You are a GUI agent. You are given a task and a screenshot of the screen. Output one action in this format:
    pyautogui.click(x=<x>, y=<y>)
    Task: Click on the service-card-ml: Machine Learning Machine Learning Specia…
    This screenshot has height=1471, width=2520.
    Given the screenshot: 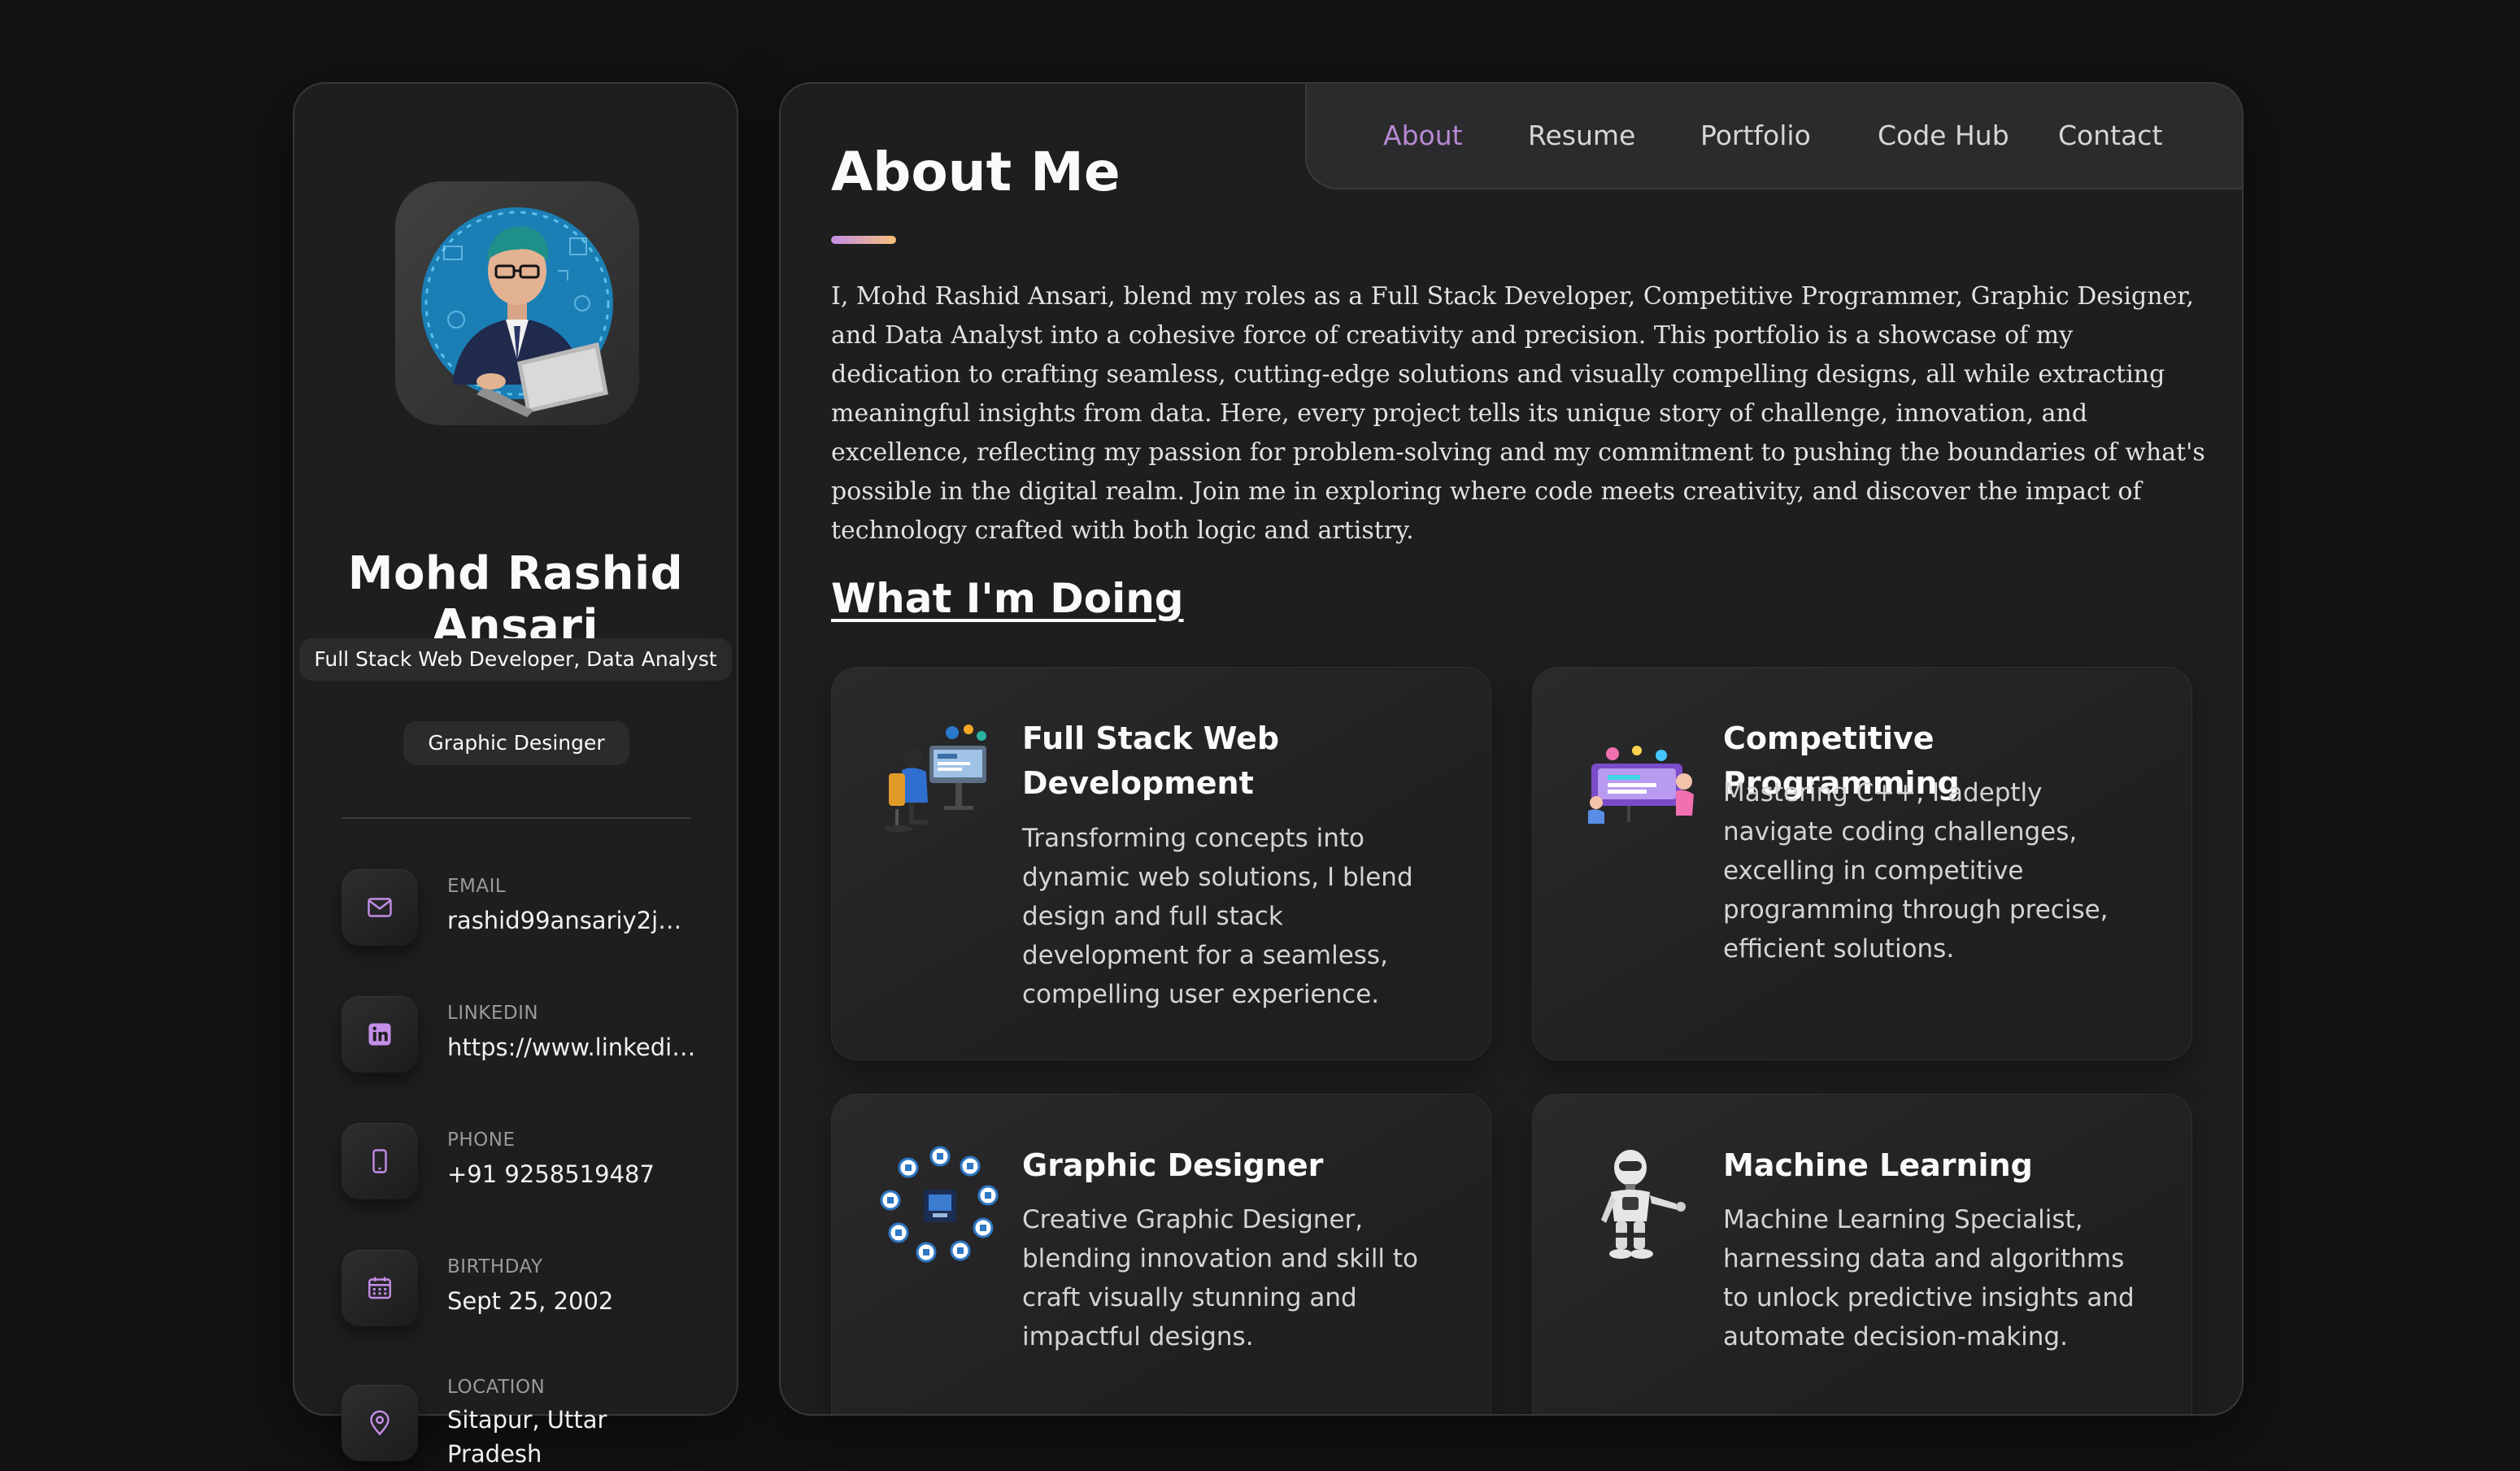 What is the action you would take?
    pyautogui.click(x=1862, y=1254)
    